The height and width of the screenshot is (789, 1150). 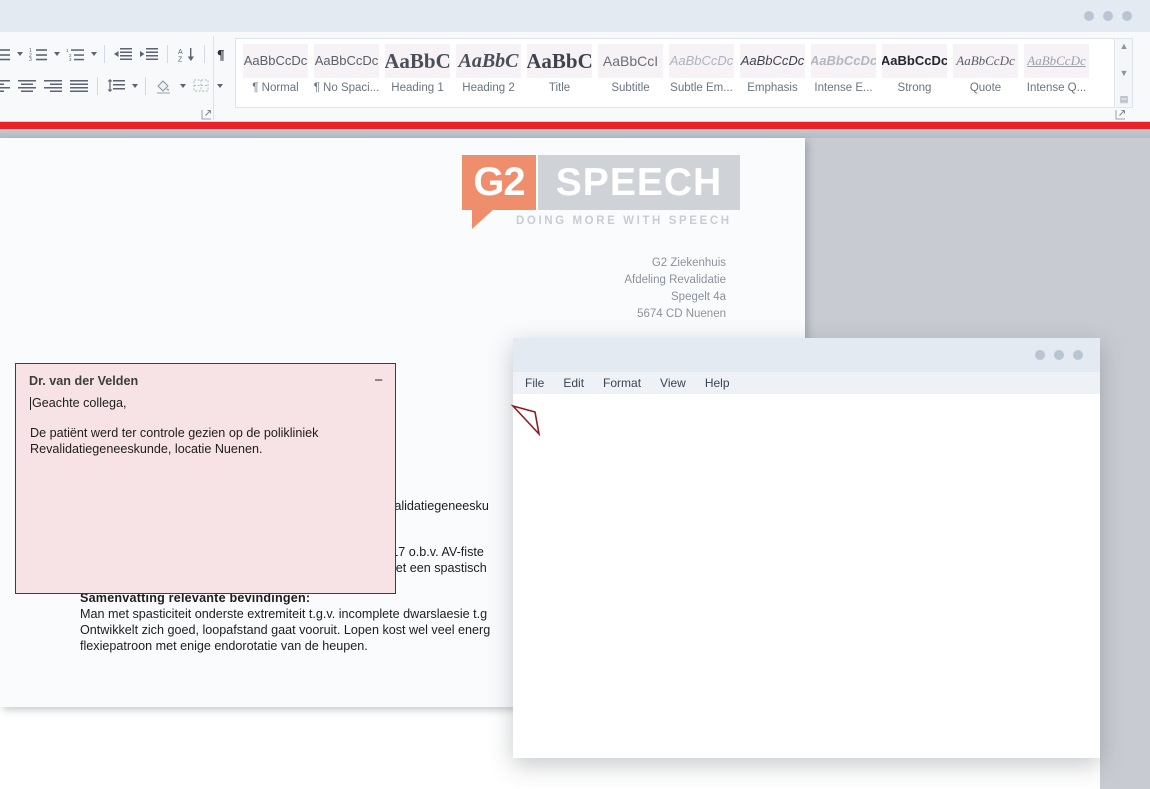 I want to click on canvas-right-gutter, so click(x=1125, y=532).